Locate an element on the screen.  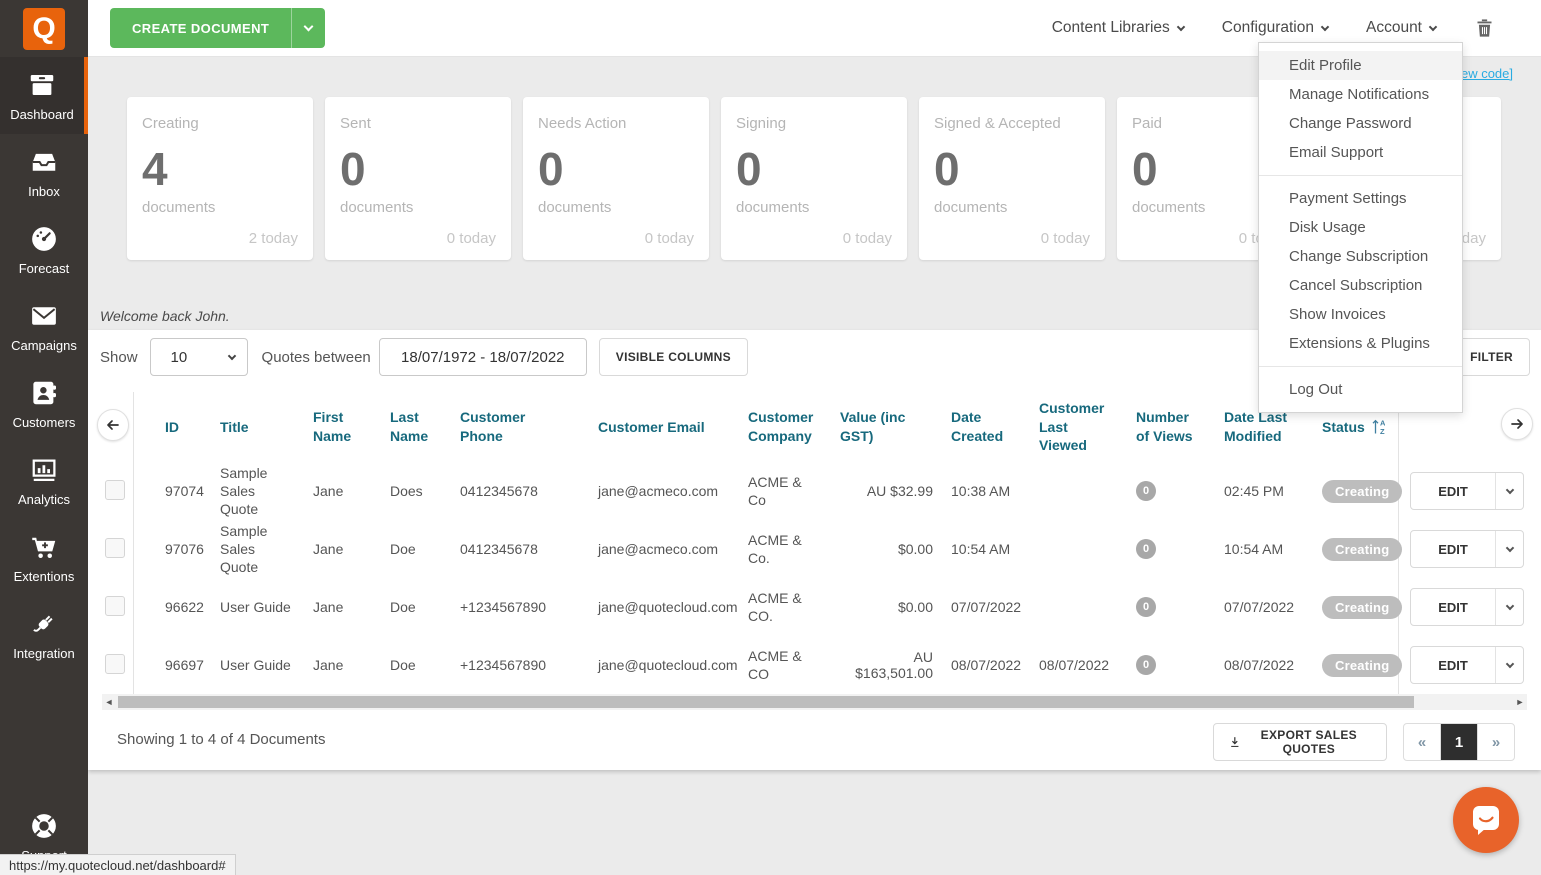
sort-az-icon: A Z is located at coordinates (1378, 426).